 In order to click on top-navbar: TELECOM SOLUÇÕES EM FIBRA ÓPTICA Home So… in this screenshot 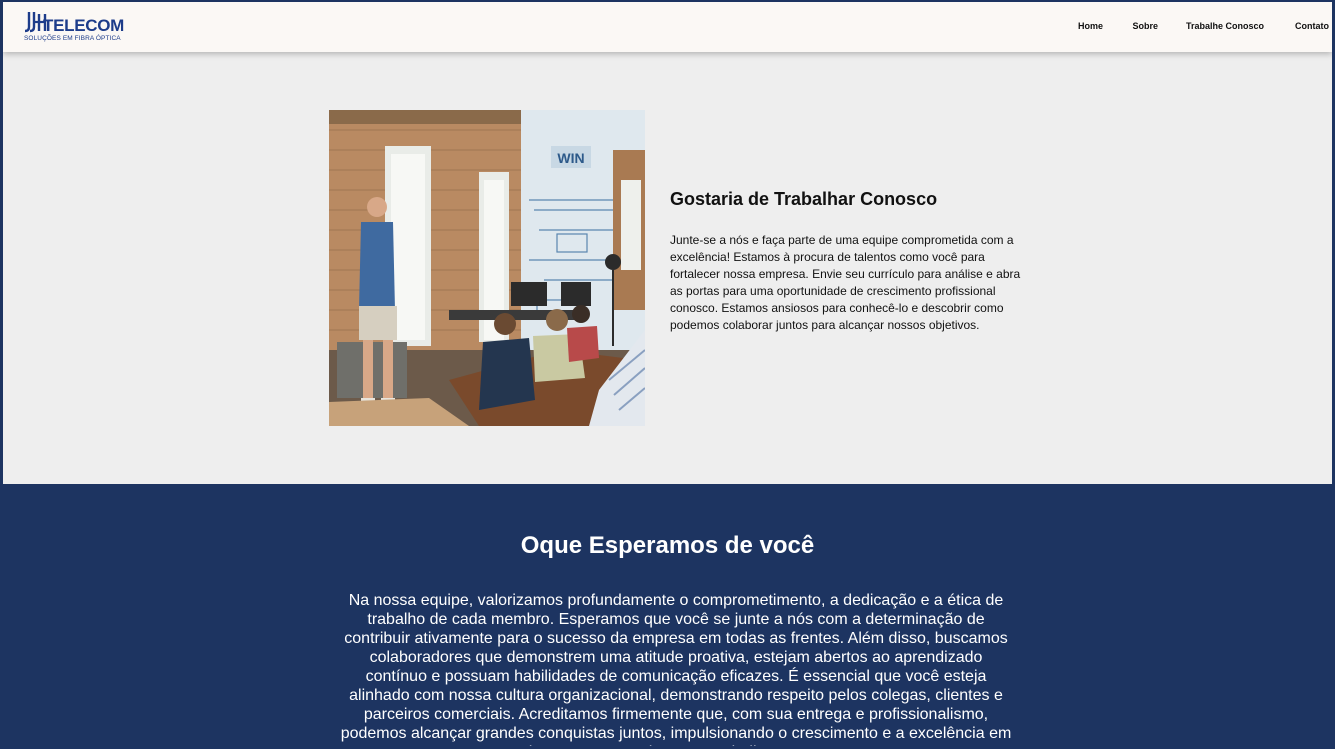, I will do `click(667, 27)`.